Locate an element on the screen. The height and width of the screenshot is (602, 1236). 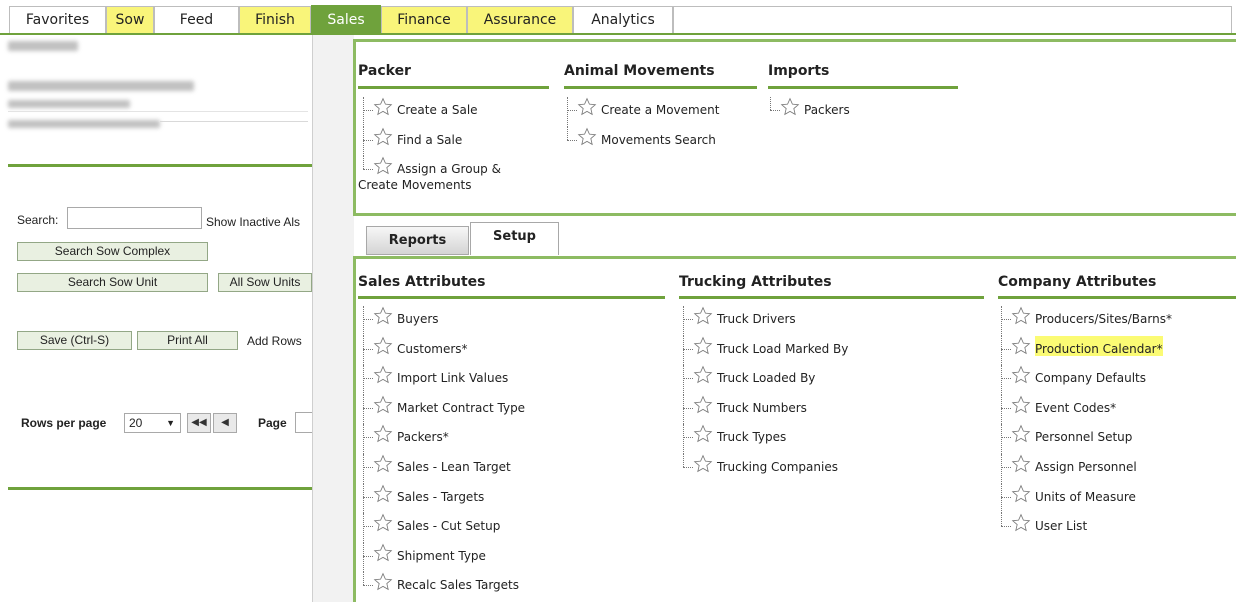
previous-page-icon: ◀ is located at coordinates (225, 423).